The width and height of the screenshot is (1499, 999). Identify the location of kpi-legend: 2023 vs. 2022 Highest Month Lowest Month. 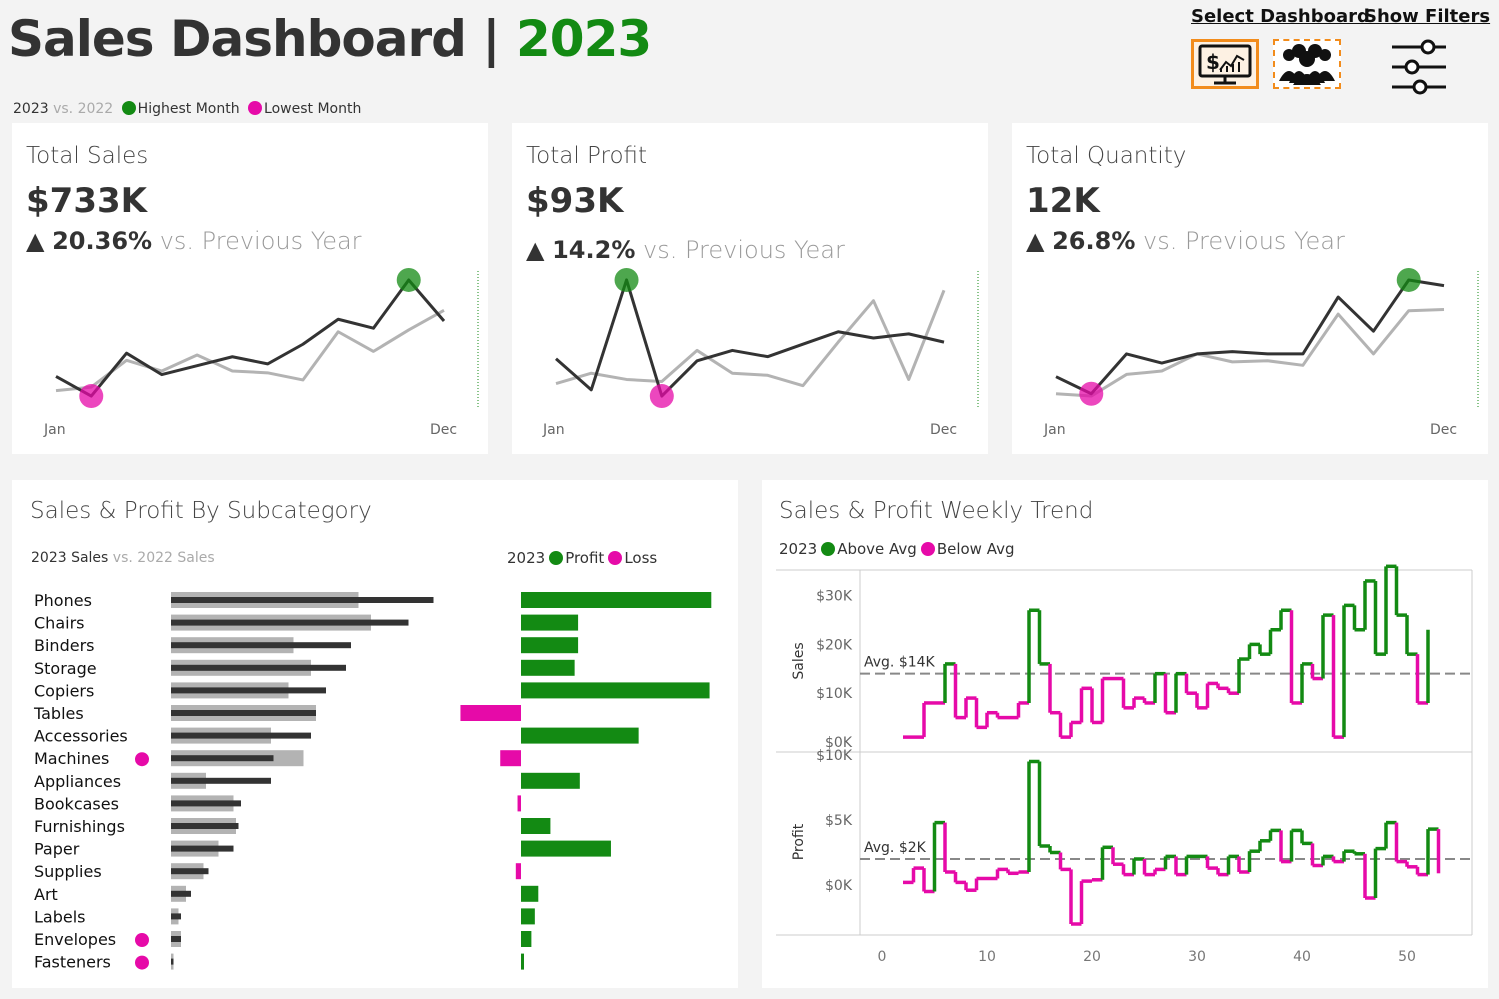
(187, 109).